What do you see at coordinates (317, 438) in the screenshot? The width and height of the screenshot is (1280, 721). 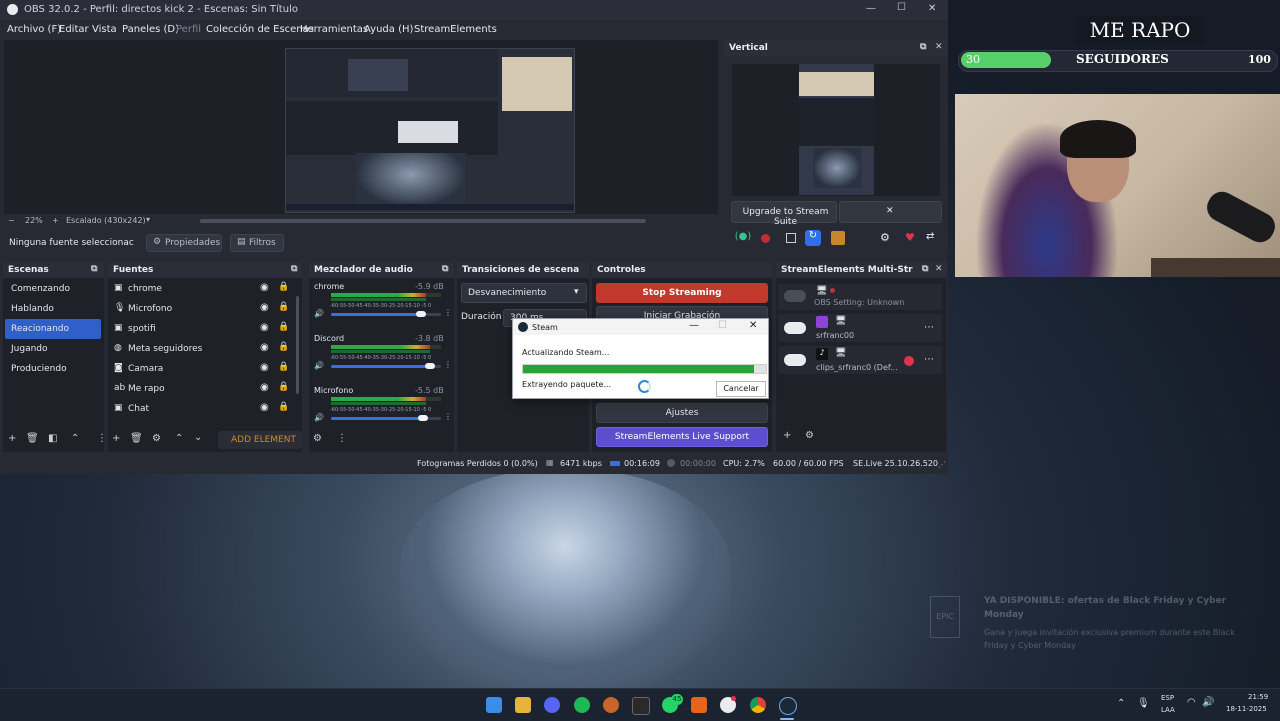 I see `advanced-audio-icon: ⚙` at bounding box center [317, 438].